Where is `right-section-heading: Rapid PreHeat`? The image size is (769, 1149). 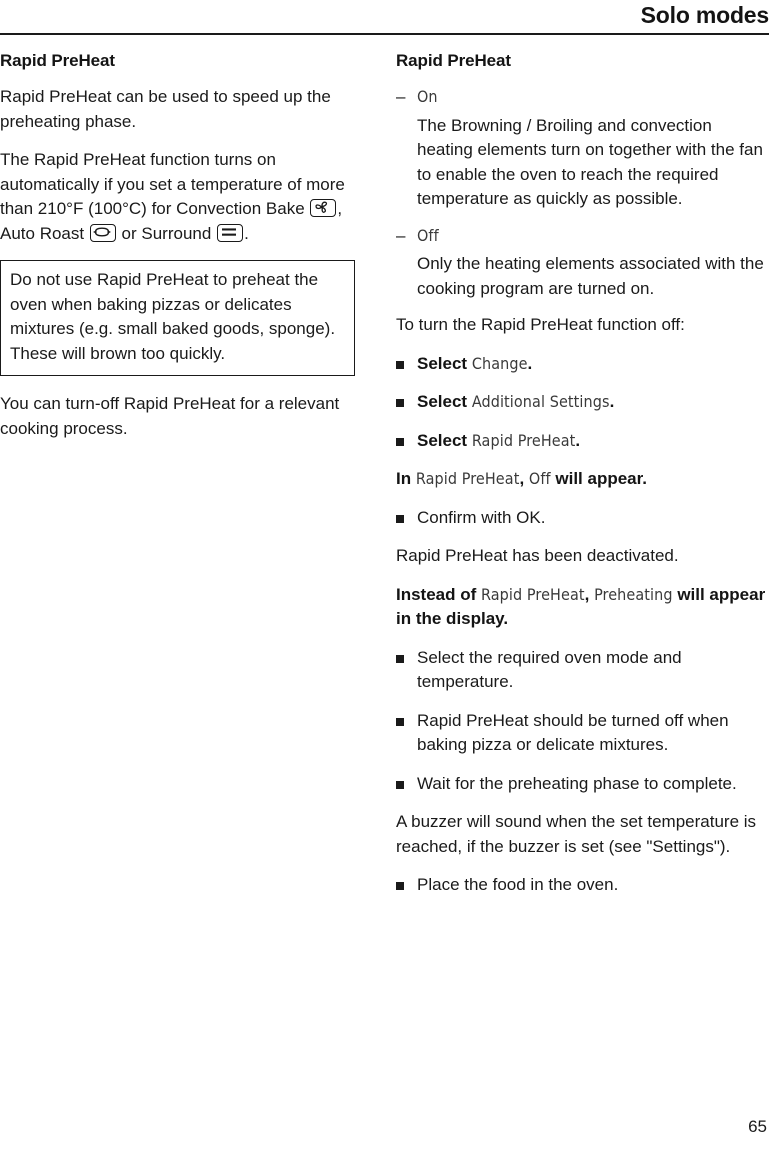
right-section-heading: Rapid PreHeat is located at coordinates (453, 60).